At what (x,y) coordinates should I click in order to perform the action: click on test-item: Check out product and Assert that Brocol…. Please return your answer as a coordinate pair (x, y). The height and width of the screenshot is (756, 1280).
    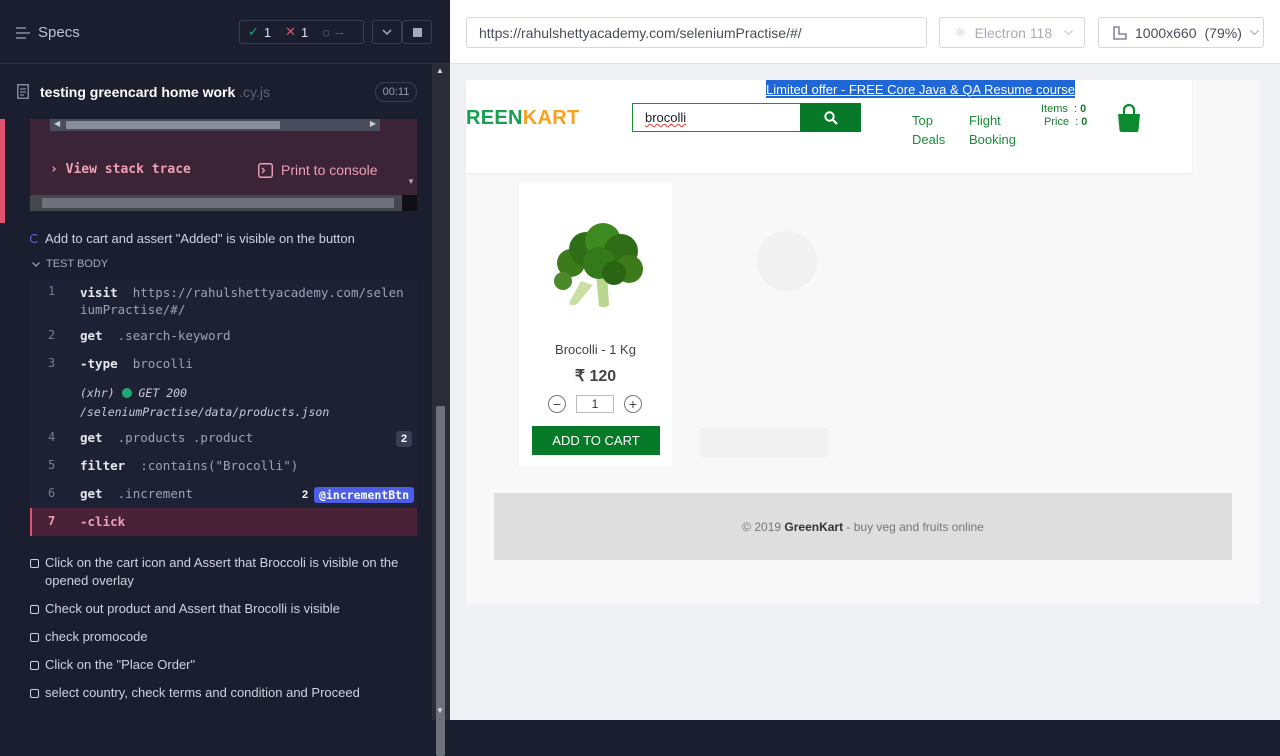
    Looking at the image, I should click on (185, 609).